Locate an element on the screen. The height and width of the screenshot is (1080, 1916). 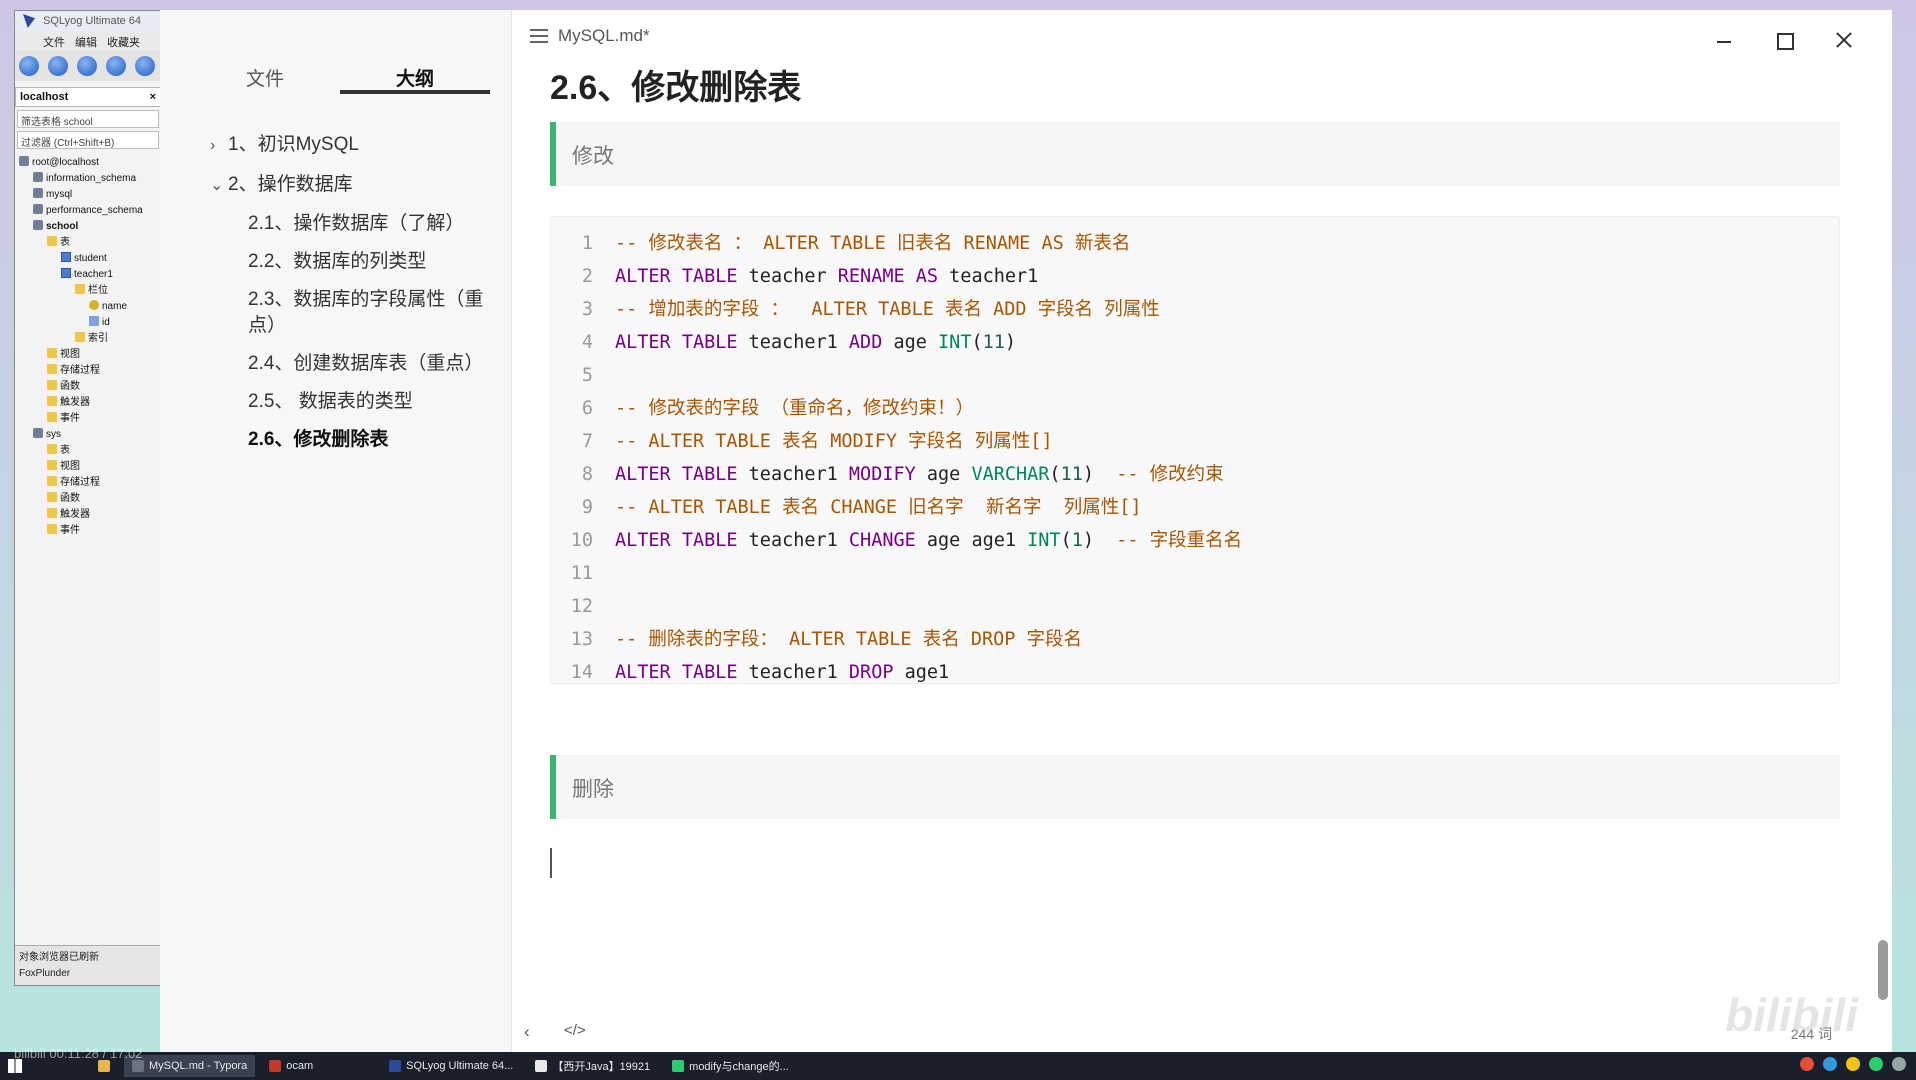
tab-files: 文件 is located at coordinates (265, 74).